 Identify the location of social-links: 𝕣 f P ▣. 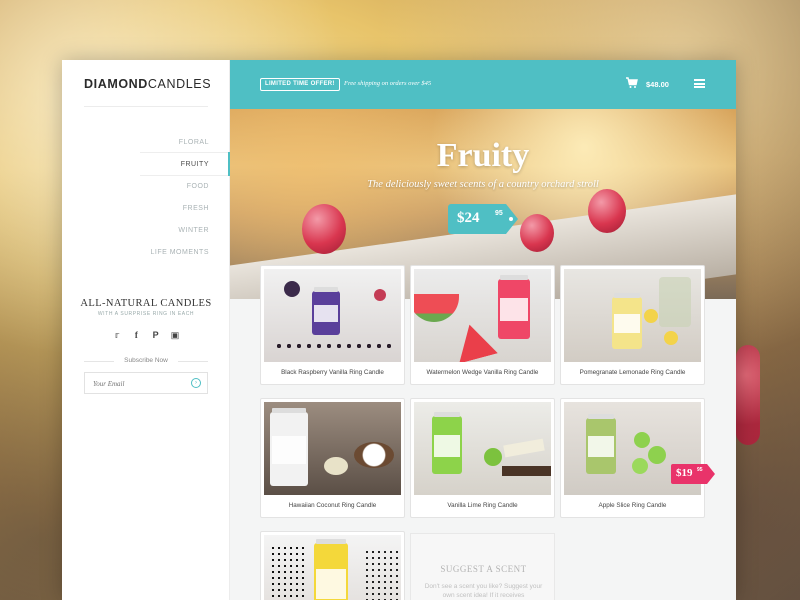
(146, 335).